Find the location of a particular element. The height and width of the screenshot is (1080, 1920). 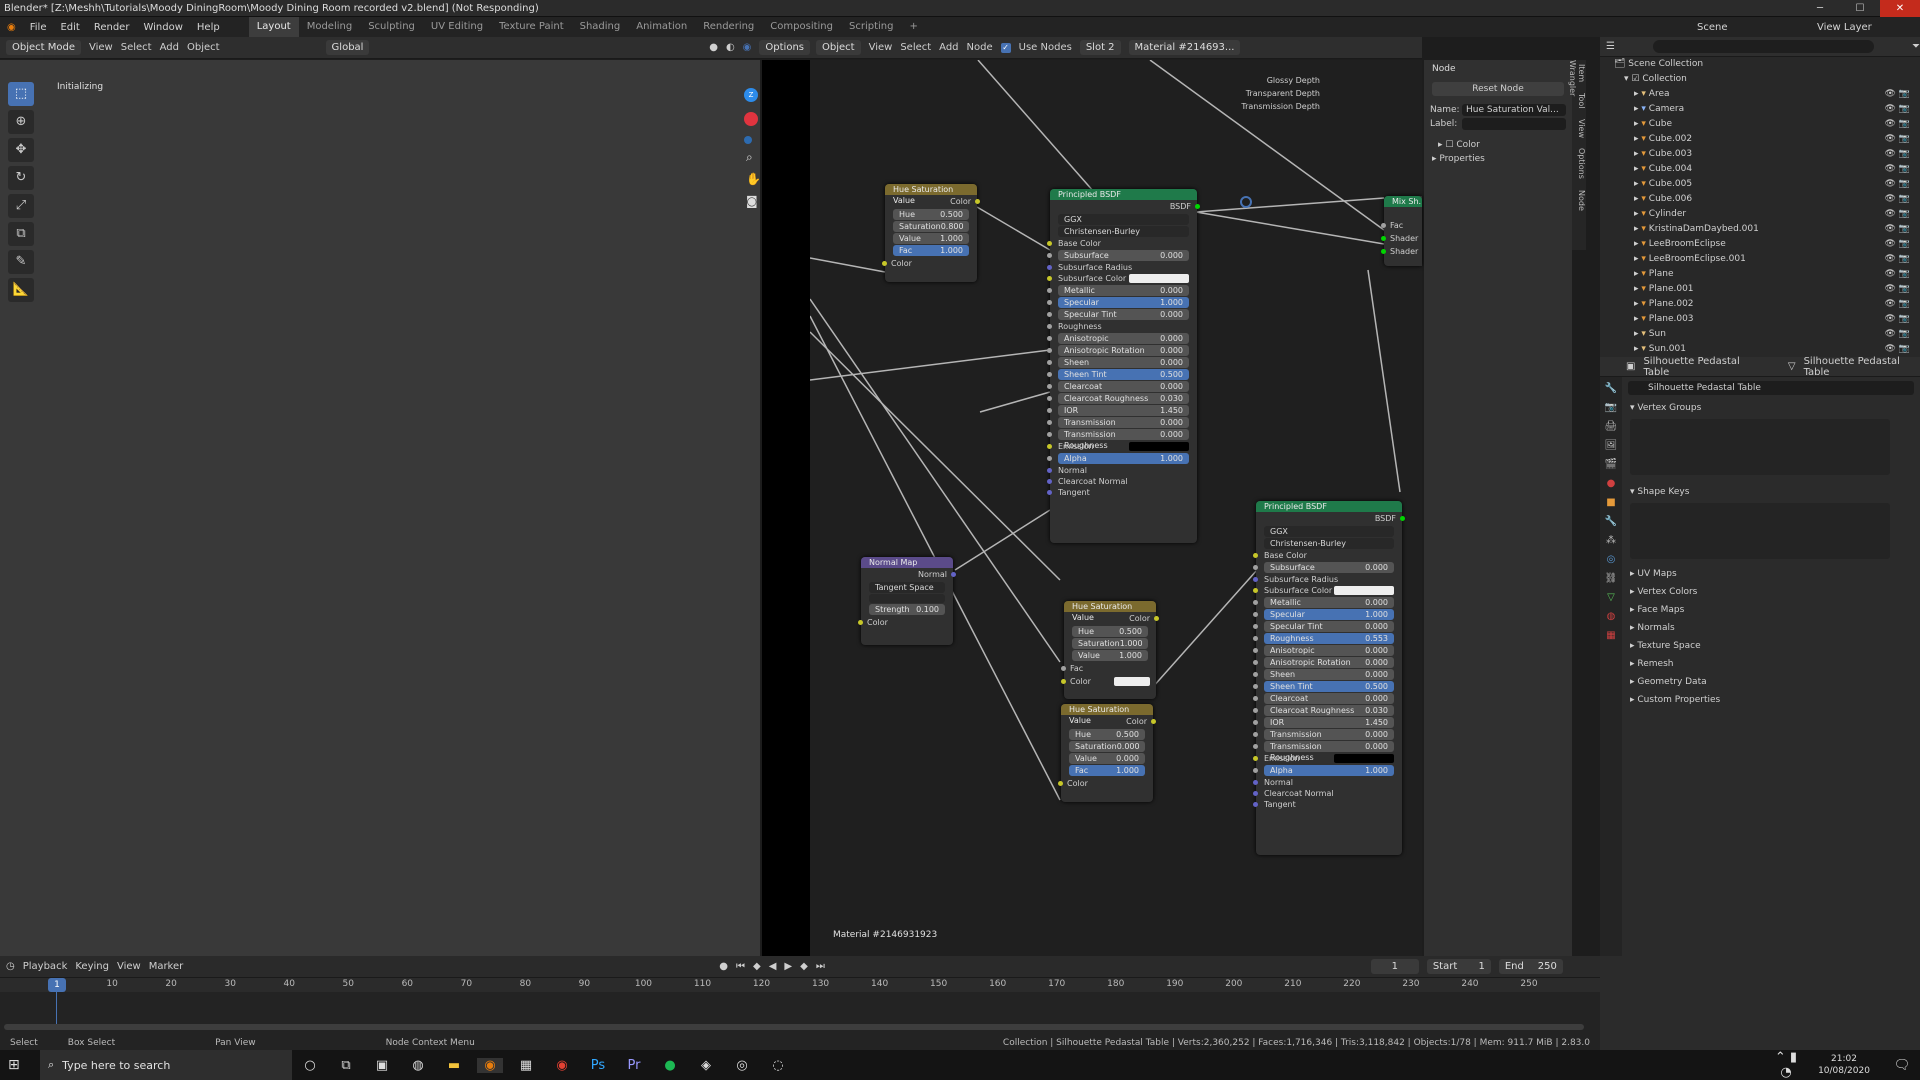

tool-tab-icon: 🔧 is located at coordinates (1611, 388).